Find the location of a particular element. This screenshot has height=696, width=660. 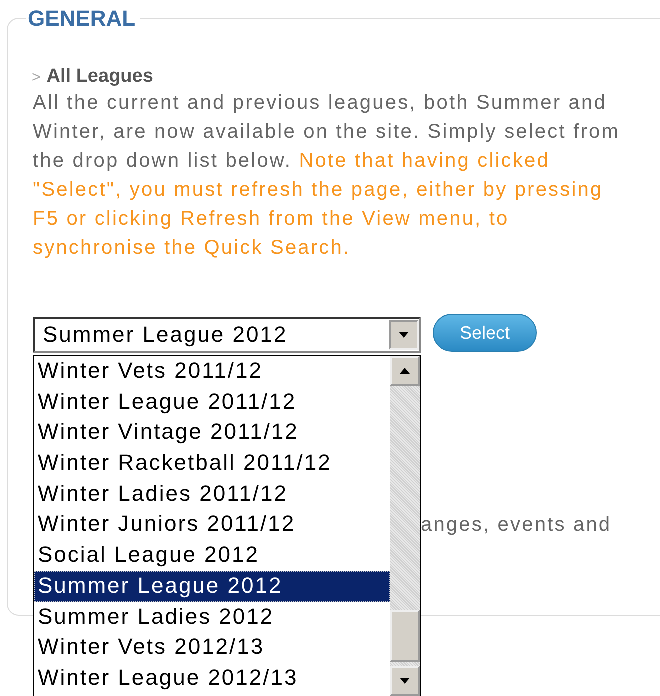

dropdown-option: Winter Ladies 2011/12 is located at coordinates (212, 494).